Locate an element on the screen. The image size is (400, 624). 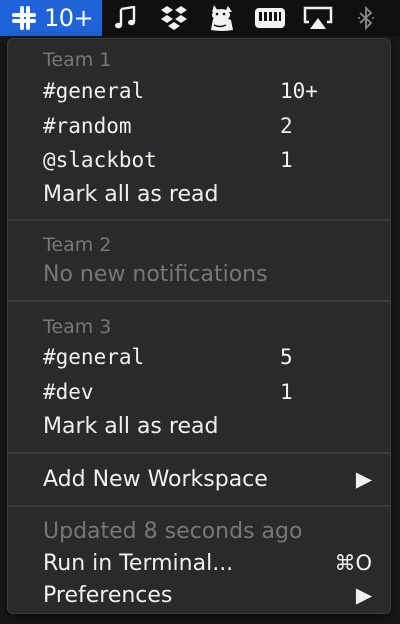
cat-status-item is located at coordinates (222, 18).